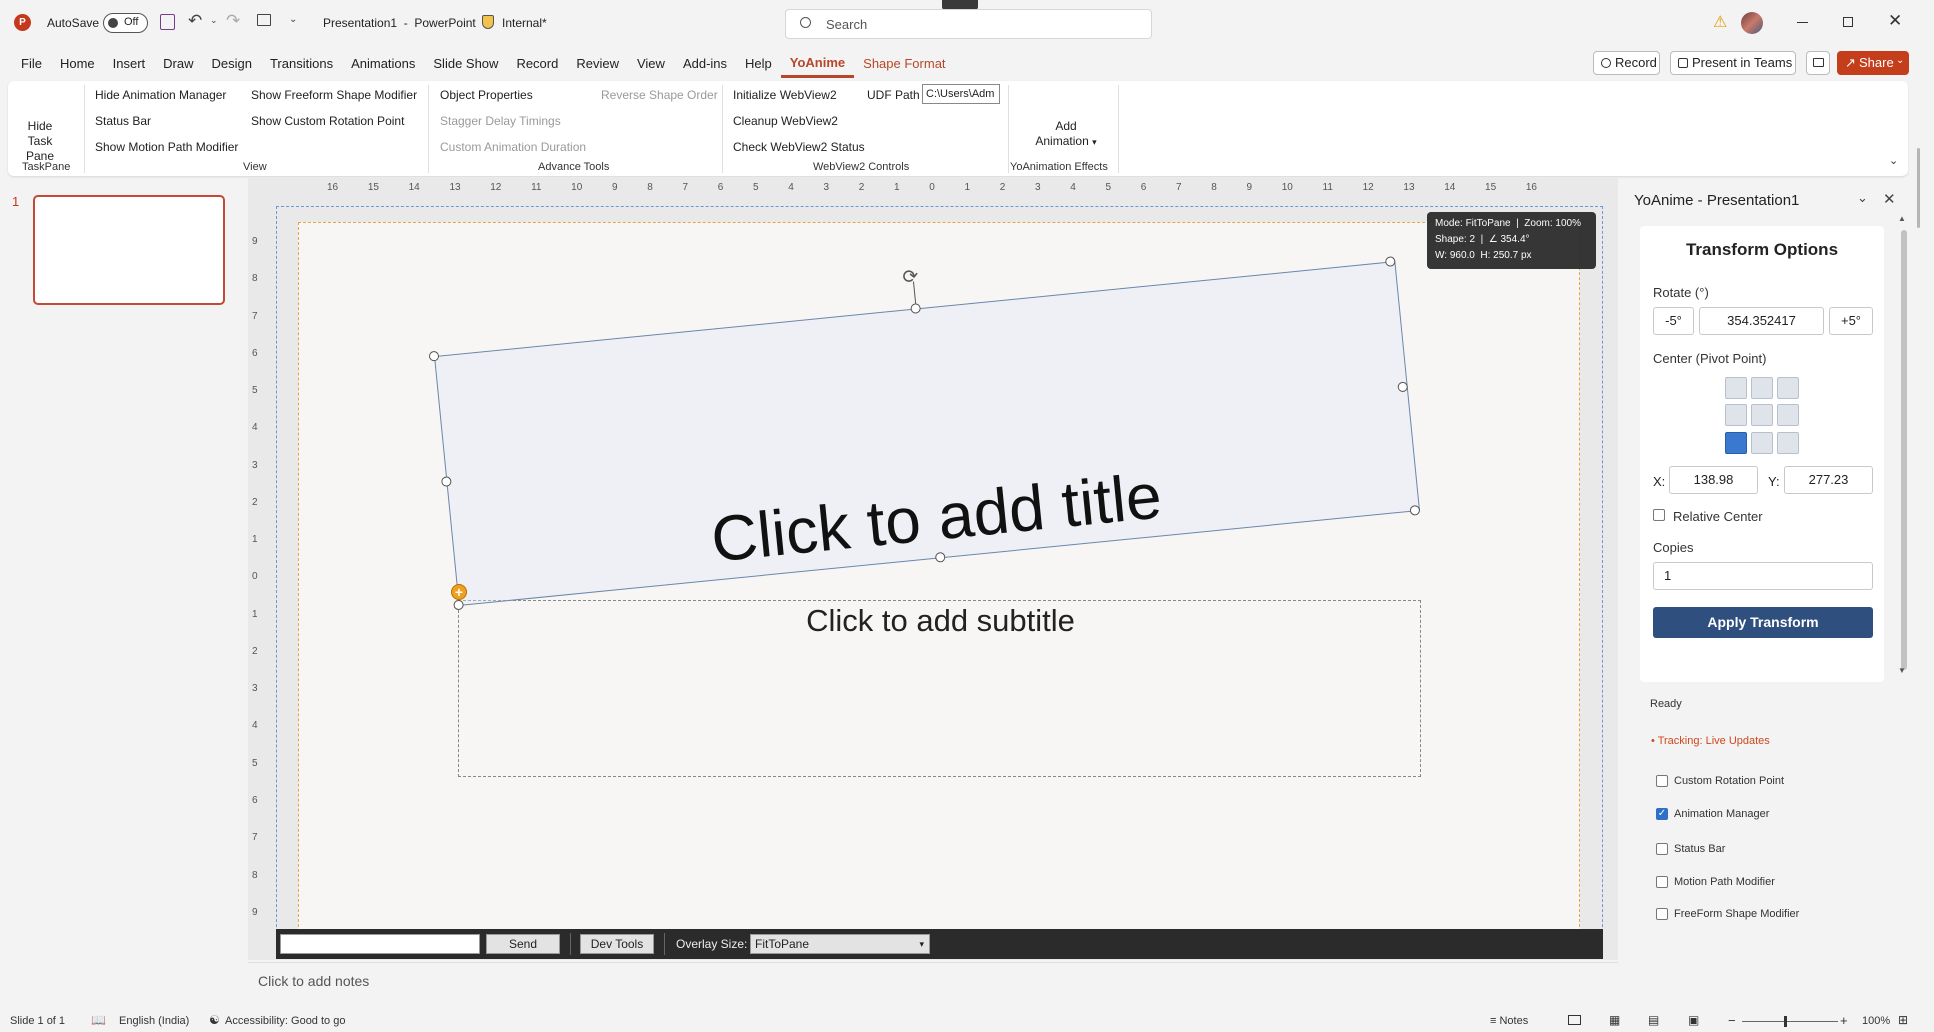 The image size is (1934, 1032). I want to click on add-animation-button: Add Animation ▾, so click(1066, 134).